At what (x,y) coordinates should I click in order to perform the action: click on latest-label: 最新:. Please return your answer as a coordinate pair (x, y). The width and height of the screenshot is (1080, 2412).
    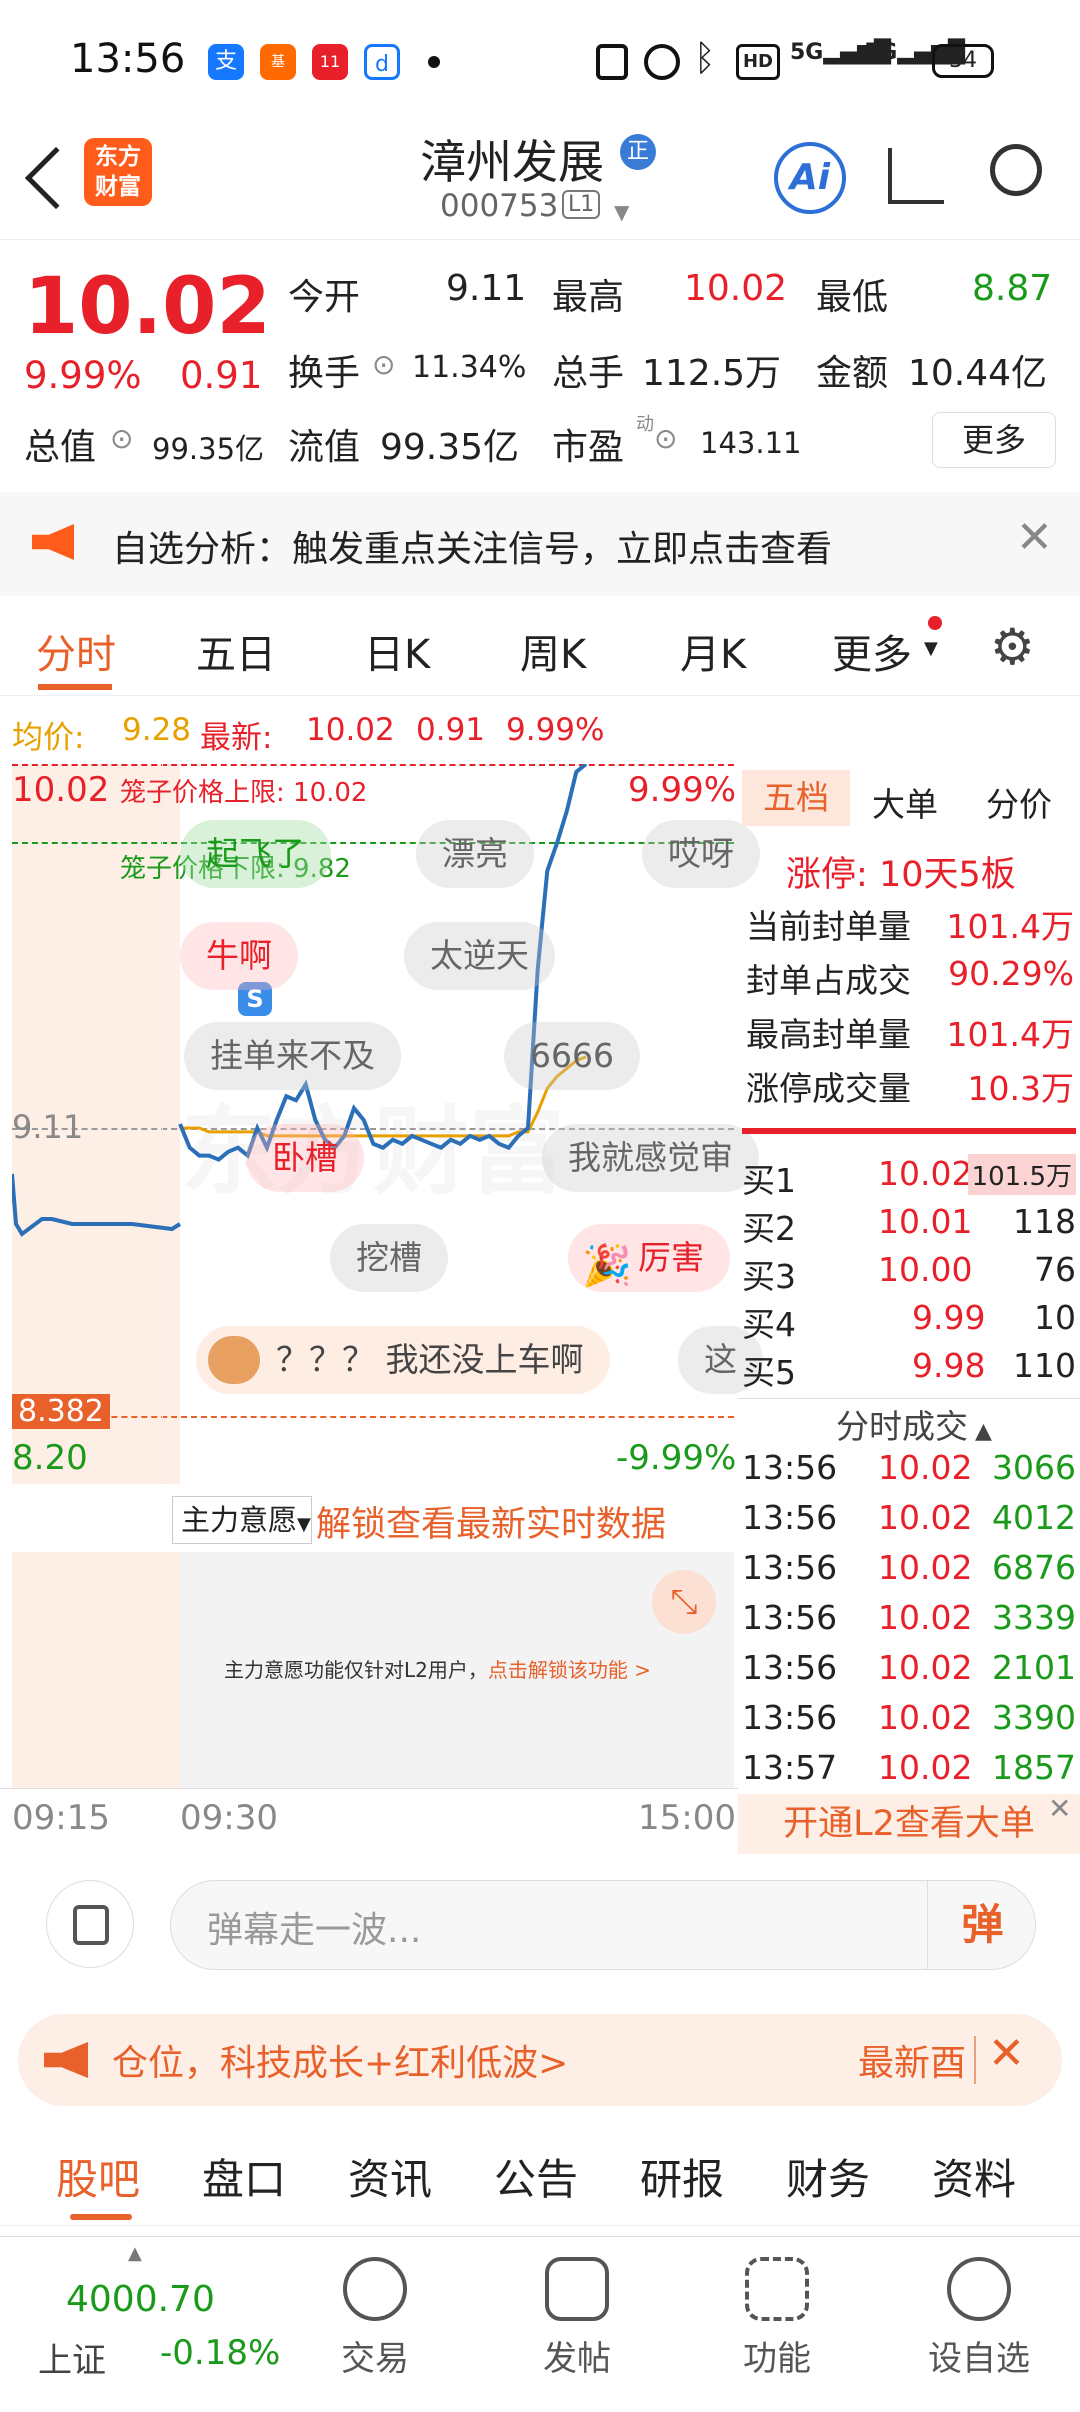
    Looking at the image, I should click on (236, 738).